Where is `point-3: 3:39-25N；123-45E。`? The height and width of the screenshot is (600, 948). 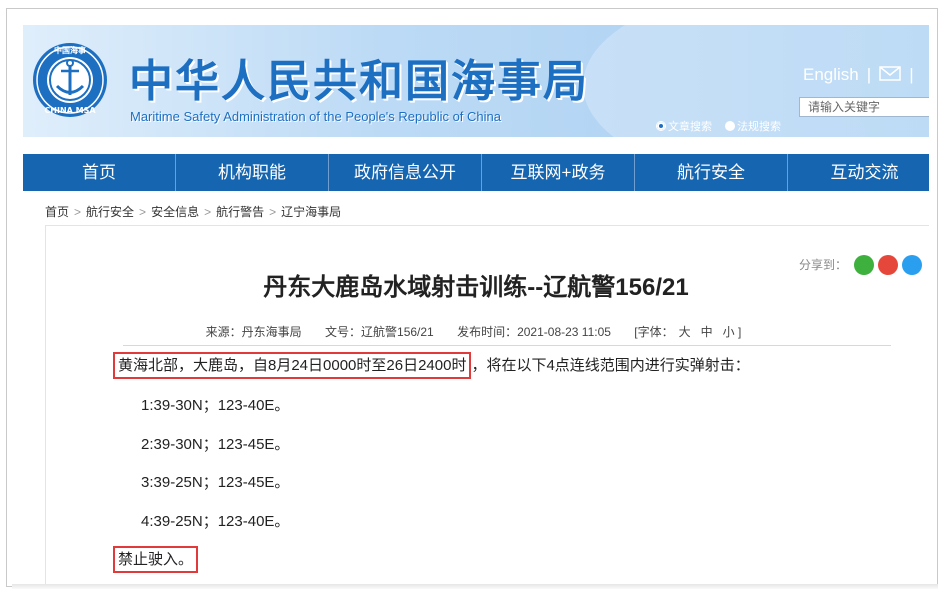 point-3: 3:39-25N；123-45E。 is located at coordinates (215, 482).